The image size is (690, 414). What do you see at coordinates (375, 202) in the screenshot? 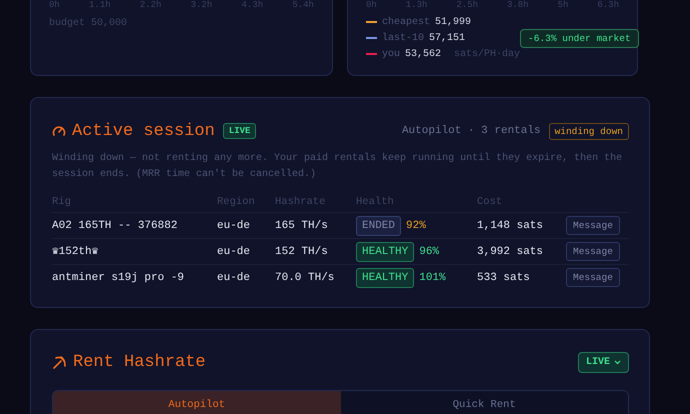
I see `column-header: Health` at bounding box center [375, 202].